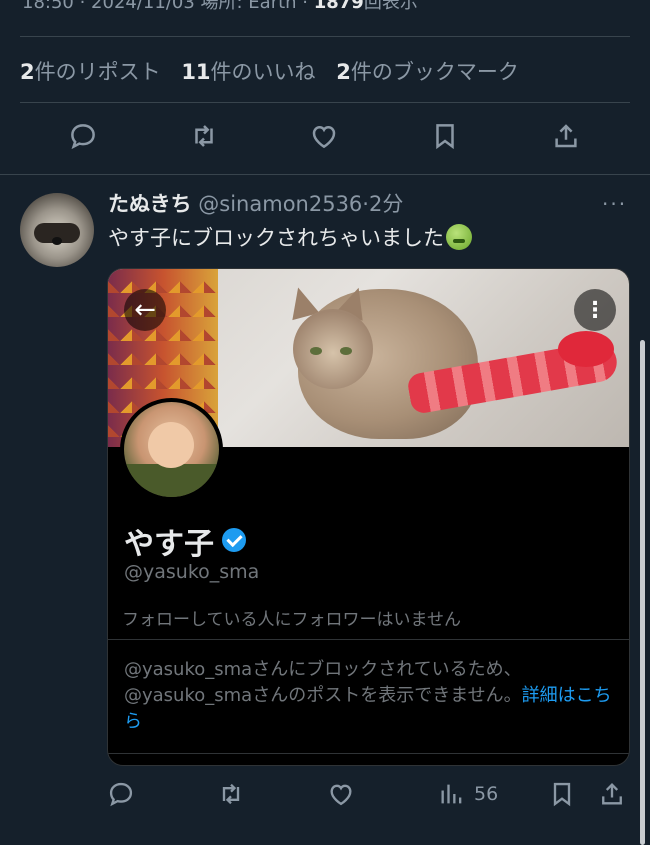  What do you see at coordinates (390, 6) in the screenshot?
I see `view-count-label: 回表示` at bounding box center [390, 6].